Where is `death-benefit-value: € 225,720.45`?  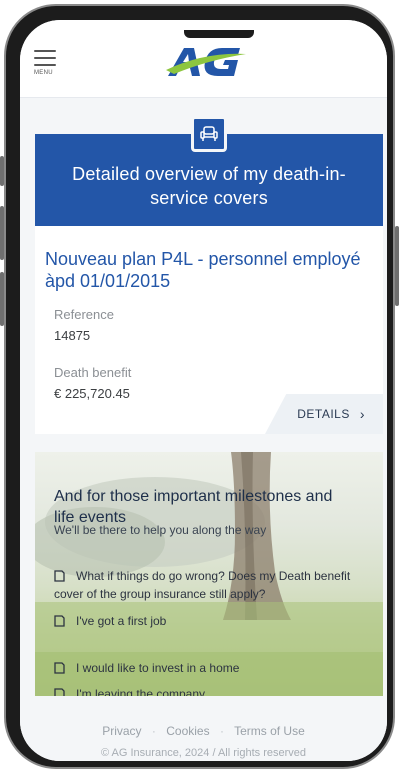 death-benefit-value: € 225,720.45 is located at coordinates (92, 393).